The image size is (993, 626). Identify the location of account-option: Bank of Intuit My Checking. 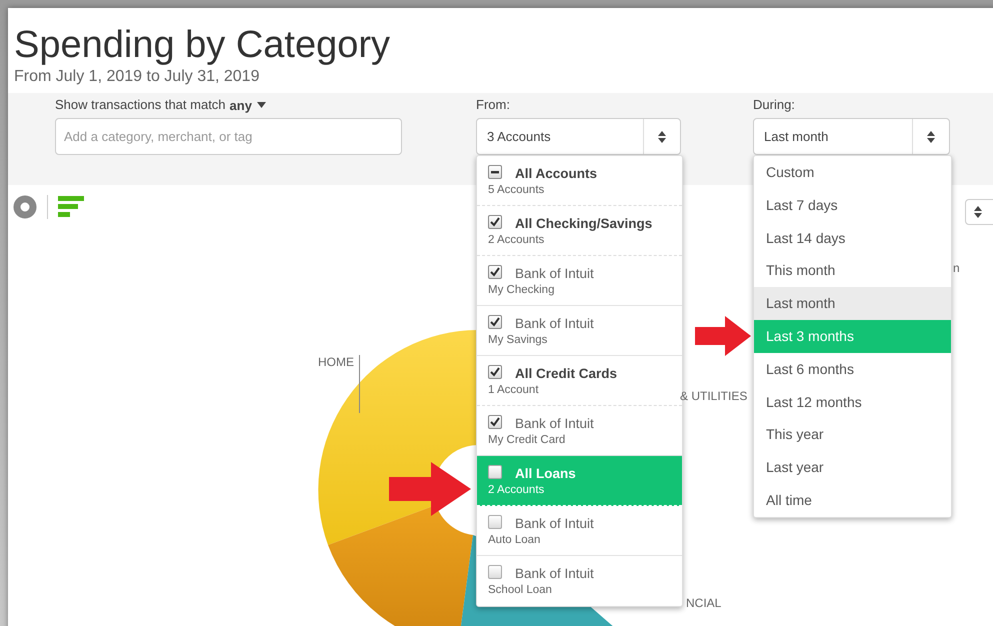
(579, 281).